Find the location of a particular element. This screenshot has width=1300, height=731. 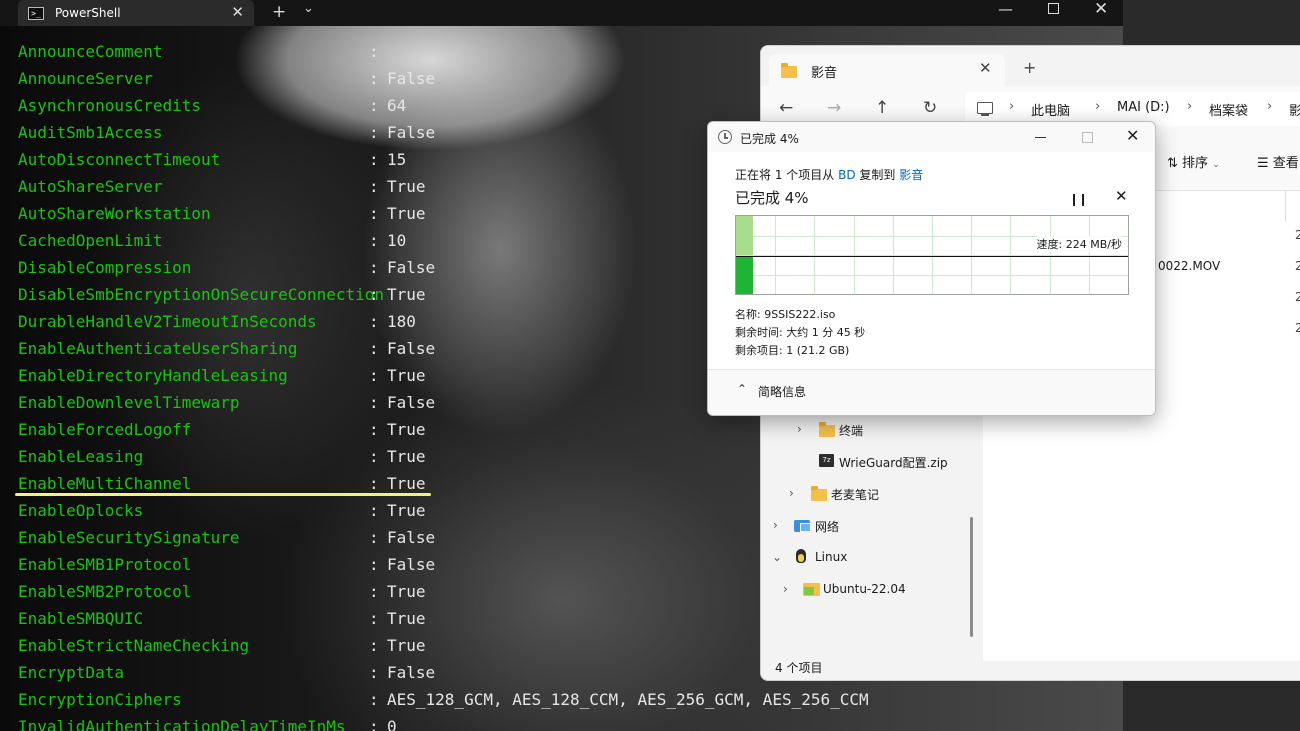

powershell-tab-title: PowerShell is located at coordinates (88, 13).